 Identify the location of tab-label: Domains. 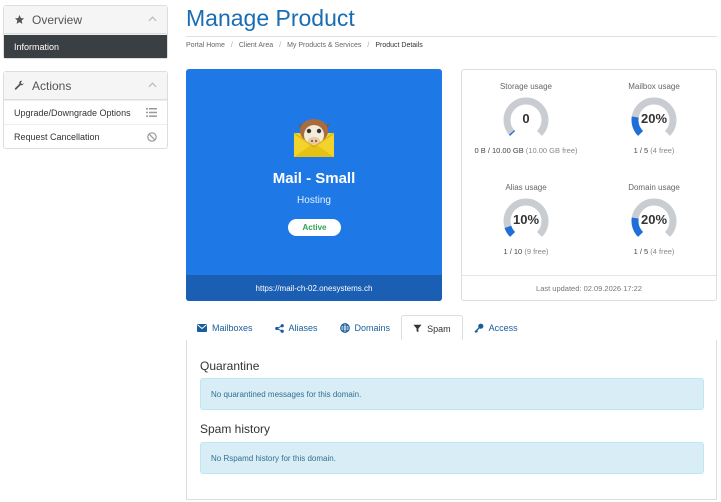
(372, 328).